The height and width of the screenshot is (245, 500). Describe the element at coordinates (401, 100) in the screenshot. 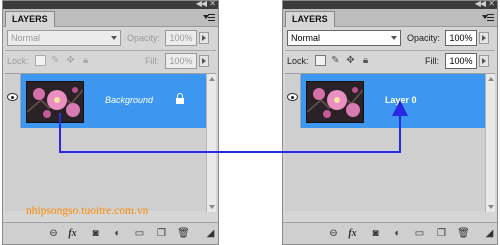

I see `layer-name: Layer 0` at that location.